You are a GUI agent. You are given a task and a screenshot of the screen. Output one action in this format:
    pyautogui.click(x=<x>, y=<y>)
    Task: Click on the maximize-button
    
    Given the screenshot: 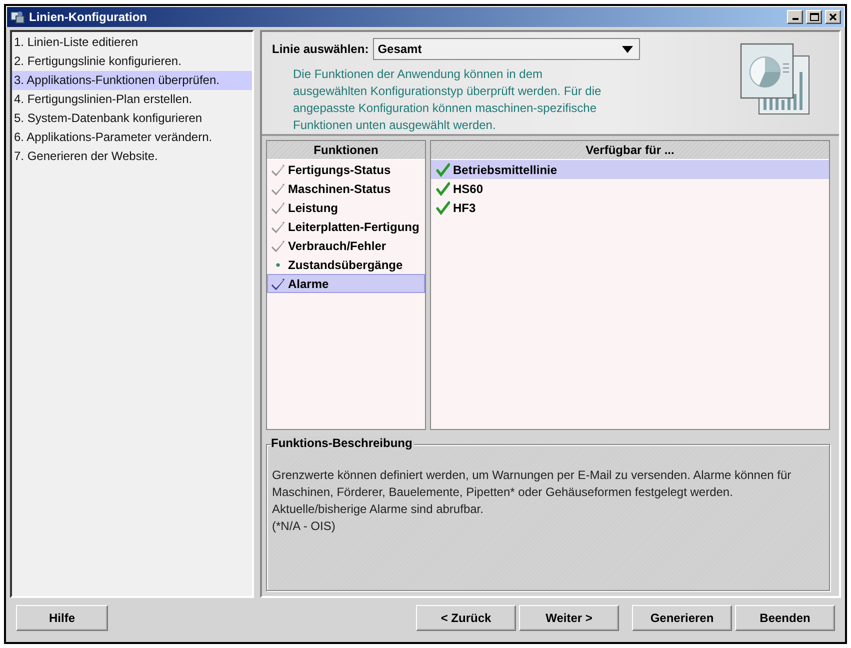 What is the action you would take?
    pyautogui.click(x=814, y=17)
    